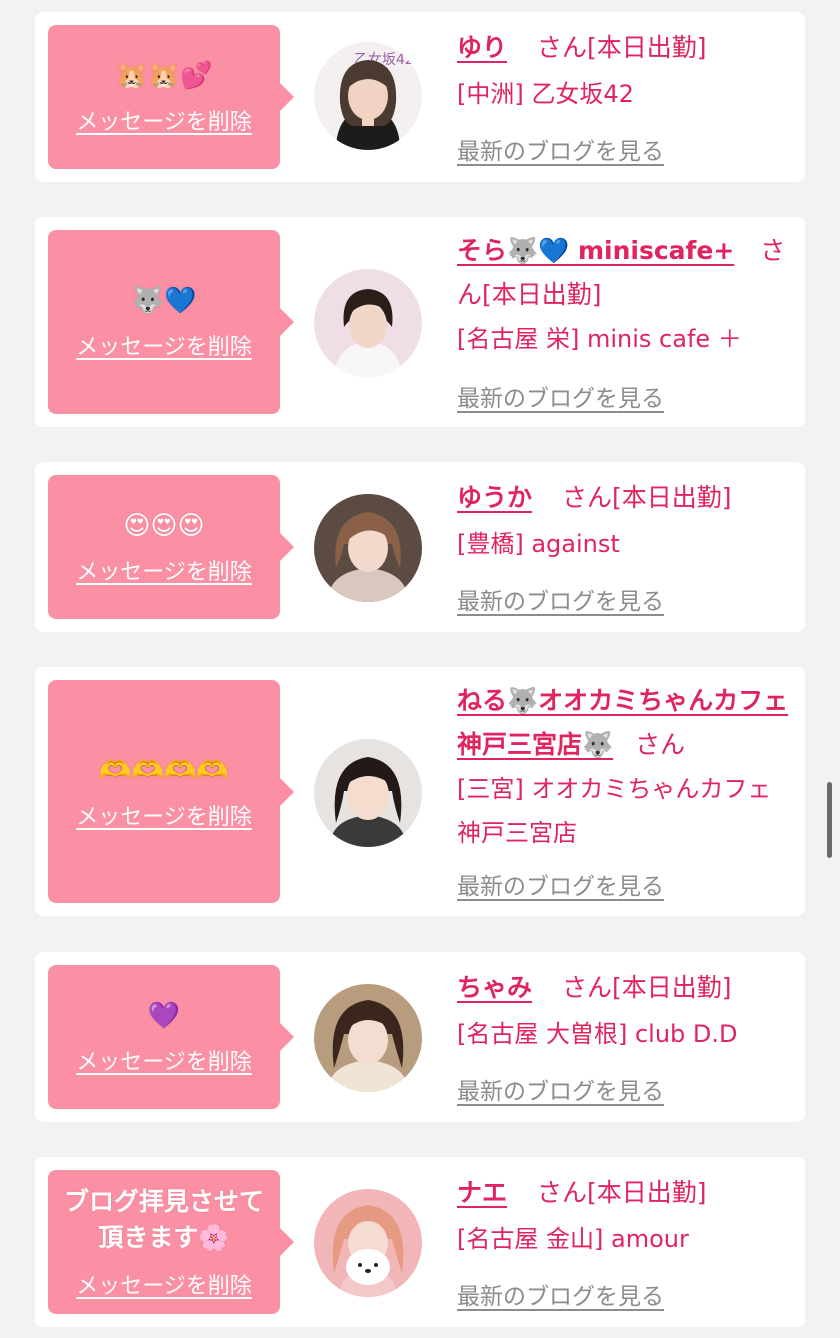 Image resolution: width=840 pixels, height=1338 pixels. I want to click on message-text: 💜, so click(164, 1016).